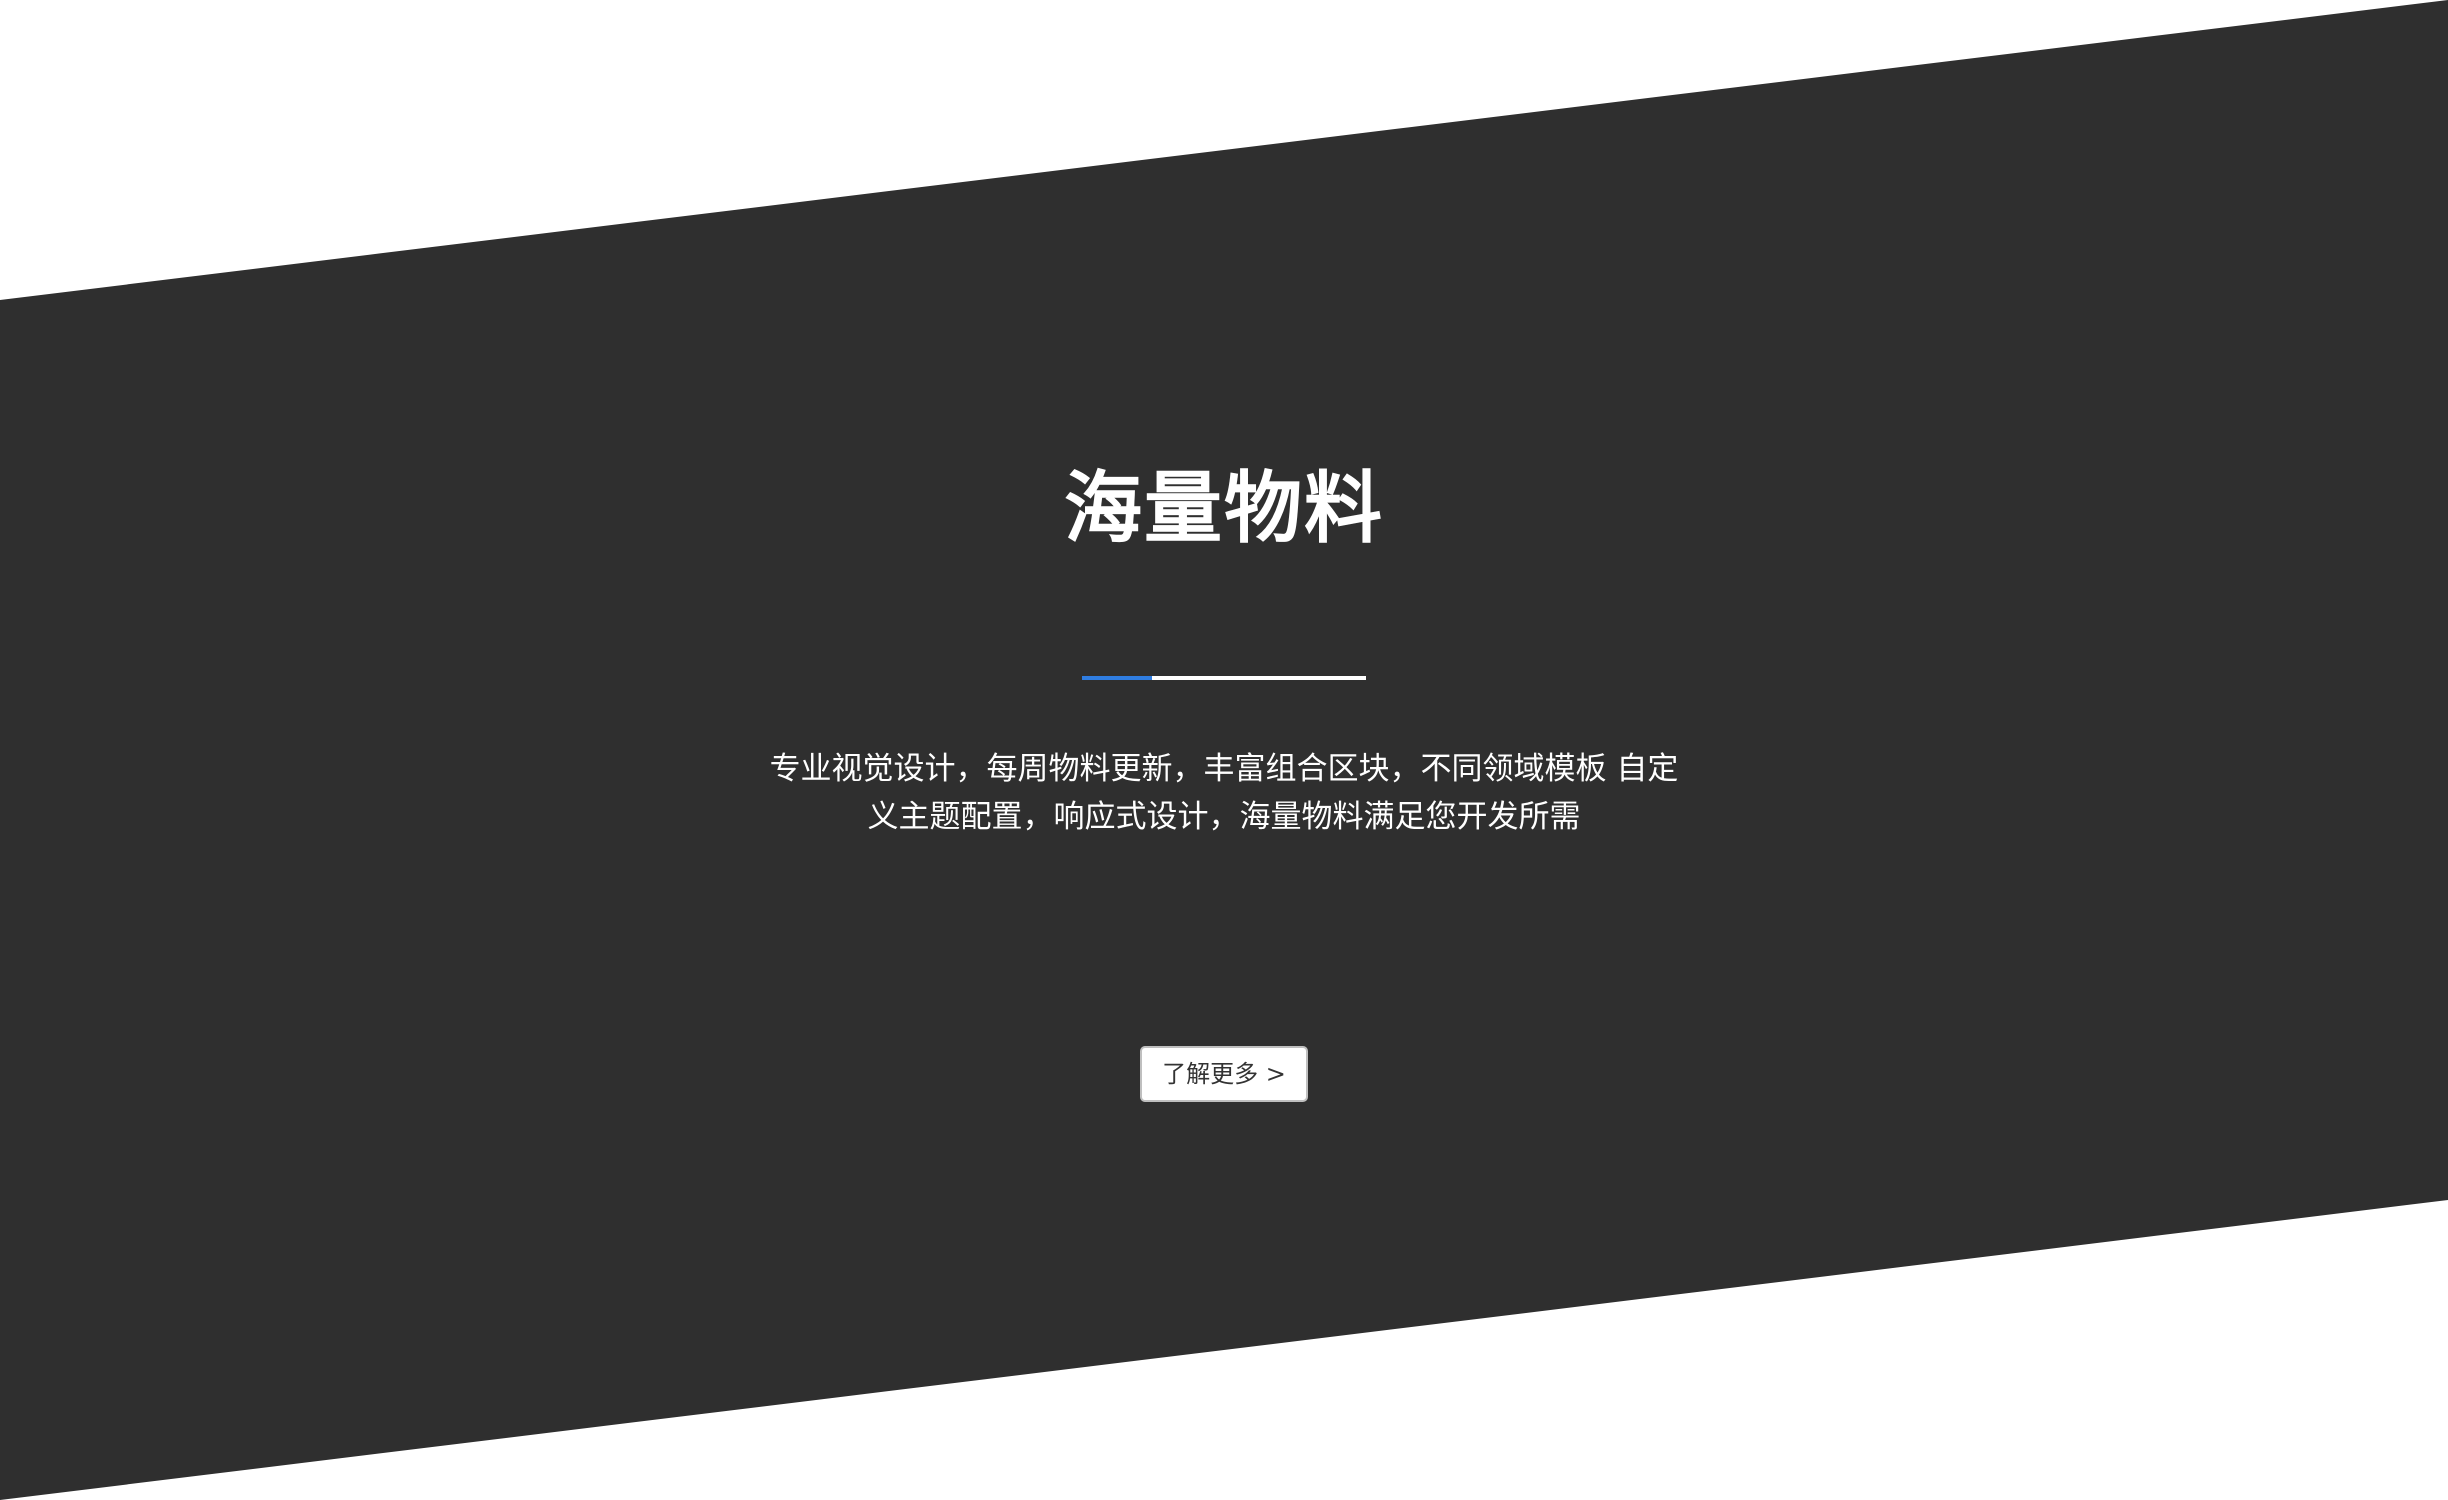  What do you see at coordinates (1223, 508) in the screenshot?
I see `hero-title: 海量物料` at bounding box center [1223, 508].